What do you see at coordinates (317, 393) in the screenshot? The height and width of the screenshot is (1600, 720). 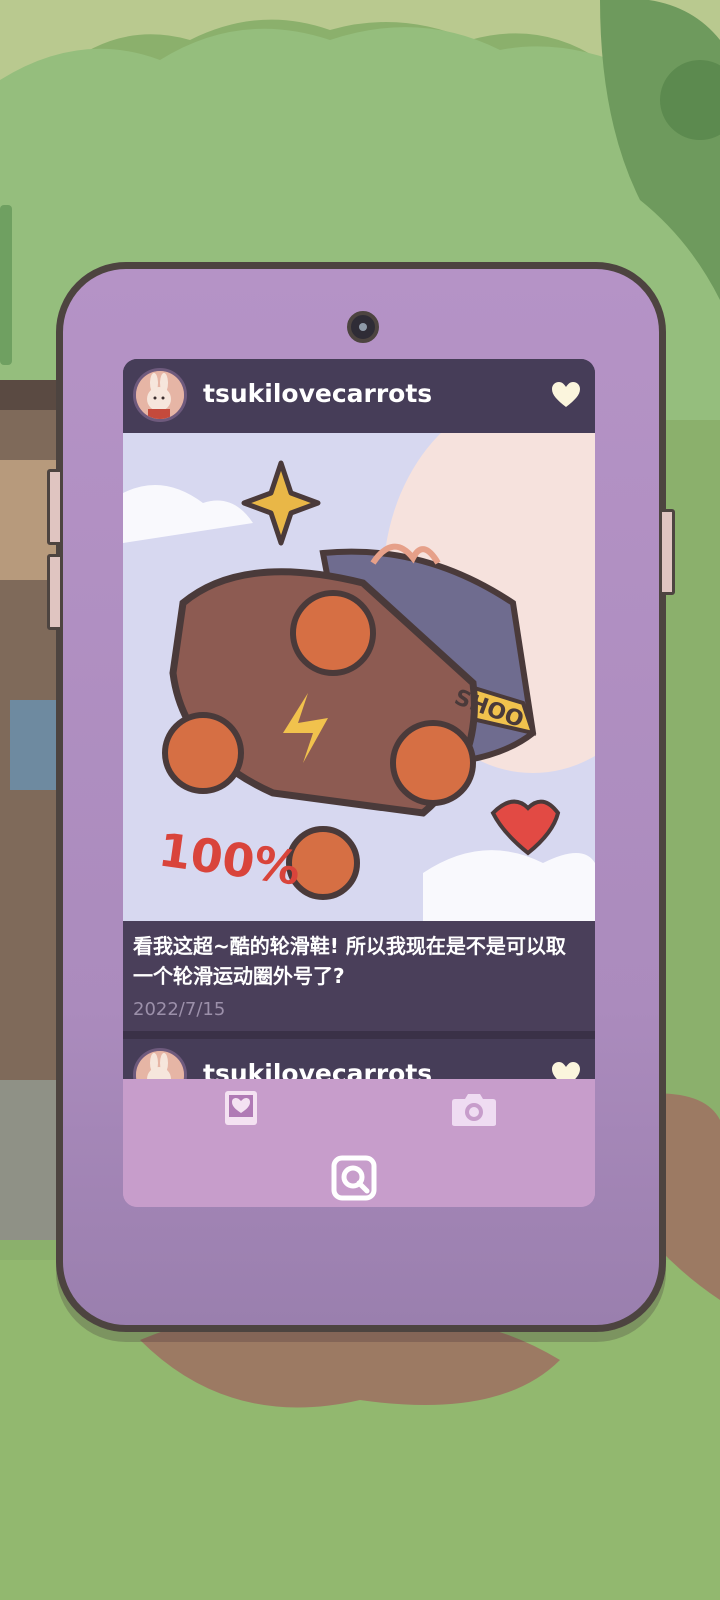 I see `post-username: tsukilovecarrots` at bounding box center [317, 393].